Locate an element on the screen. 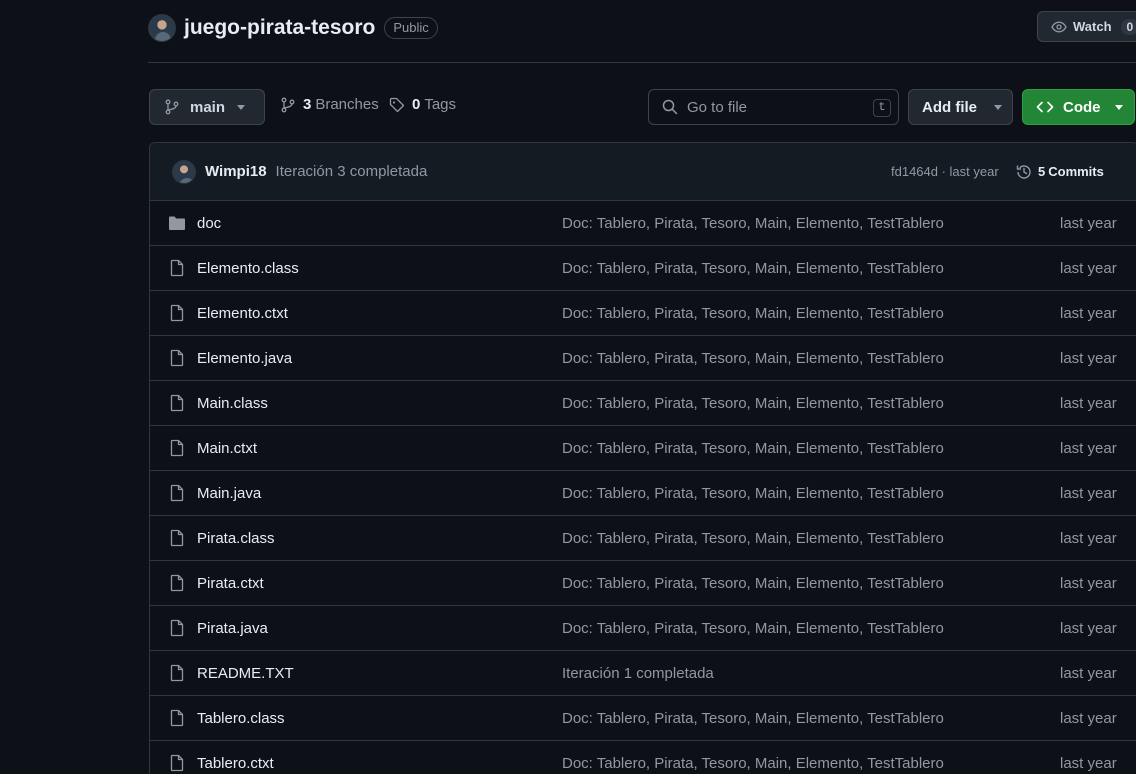 The height and width of the screenshot is (774, 1136). file-name-link: README.TXT is located at coordinates (245, 673).